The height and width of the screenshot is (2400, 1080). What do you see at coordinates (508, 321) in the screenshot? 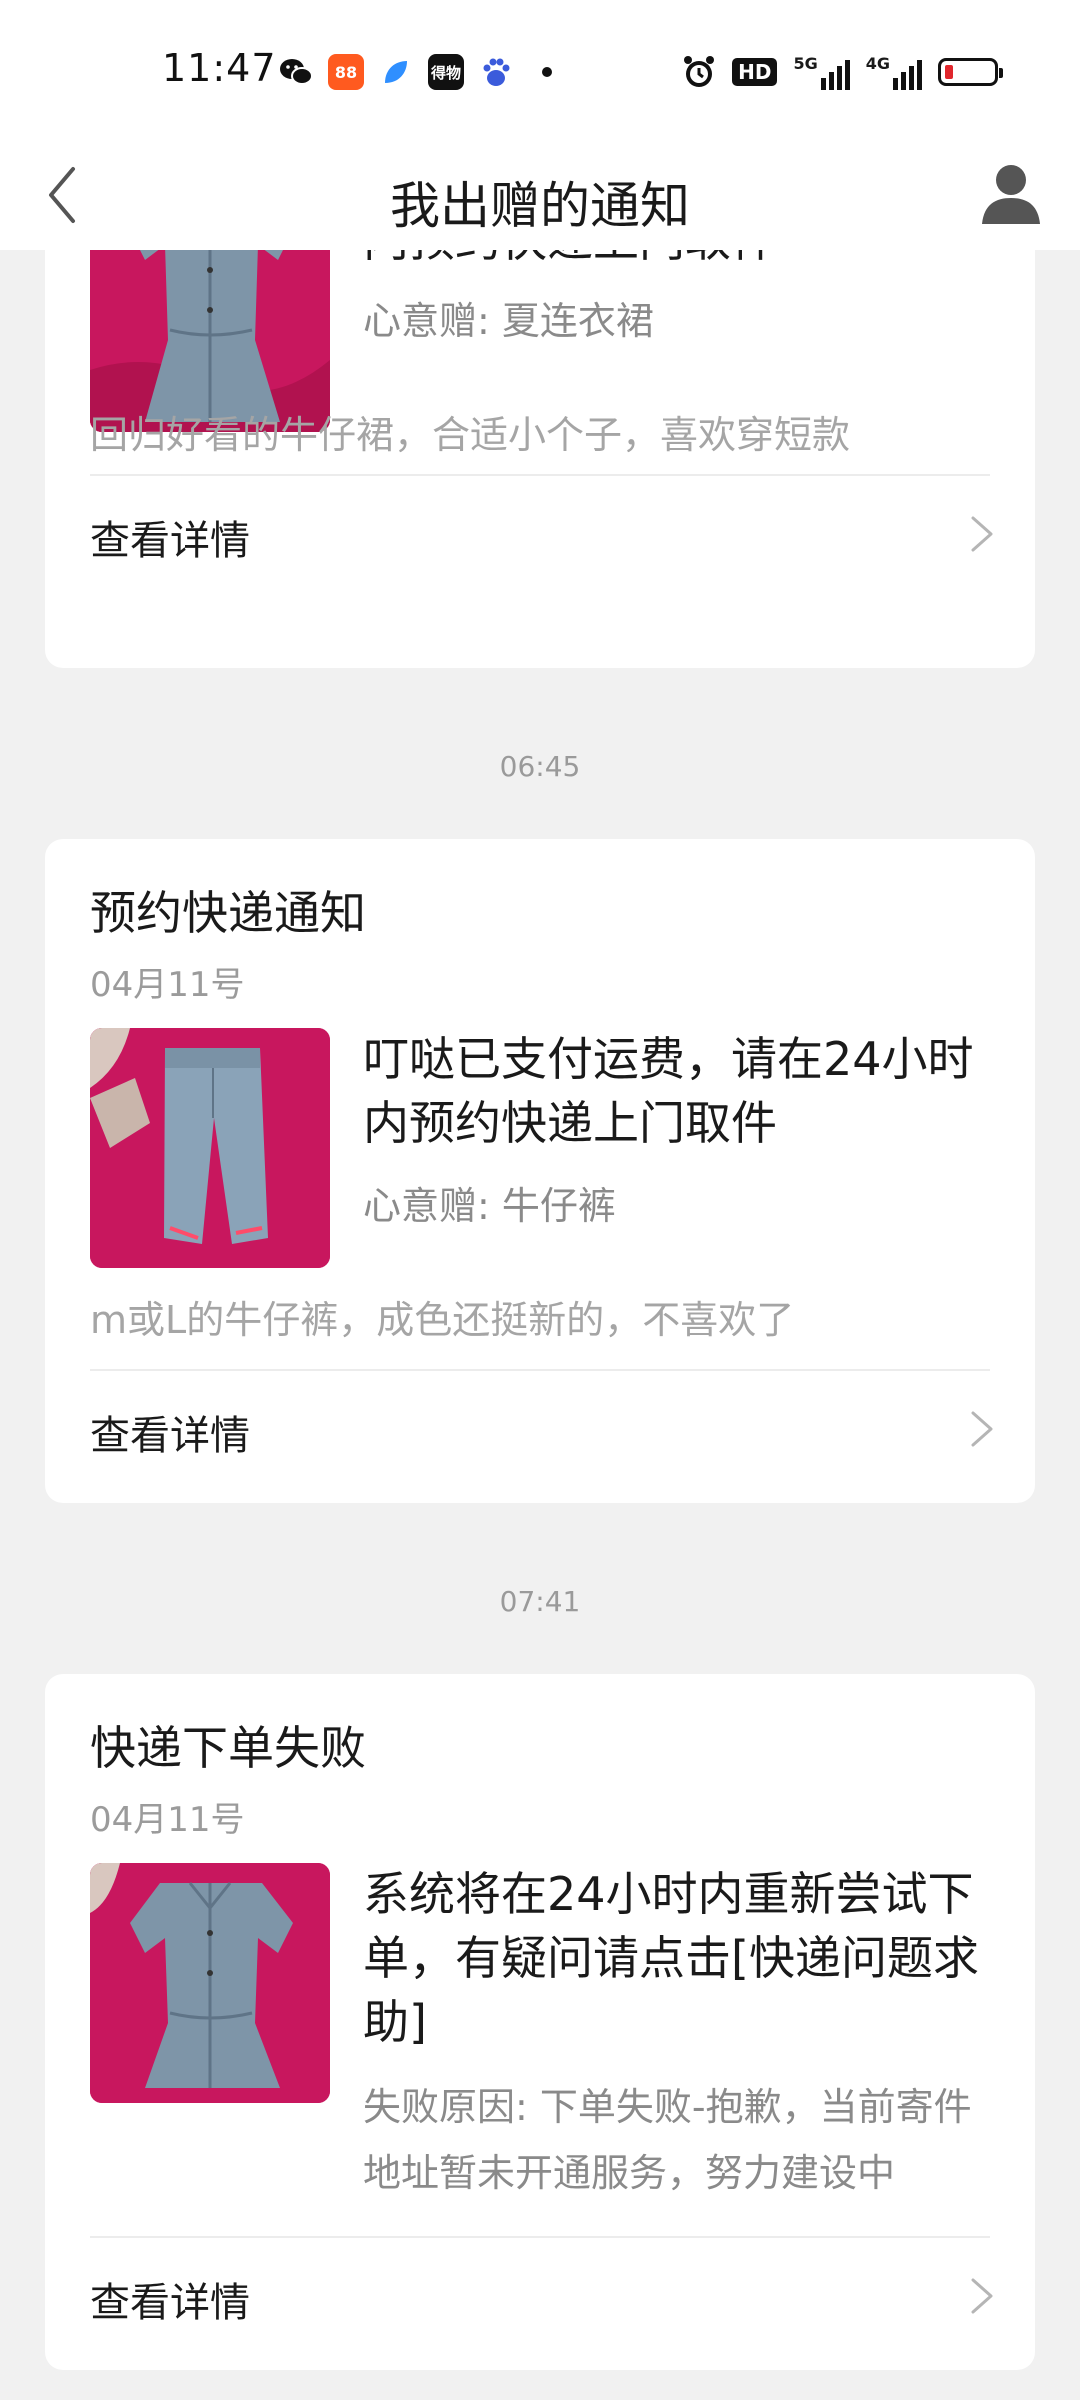
I see `gift-item-label: 心意赠: 夏连衣裙` at bounding box center [508, 321].